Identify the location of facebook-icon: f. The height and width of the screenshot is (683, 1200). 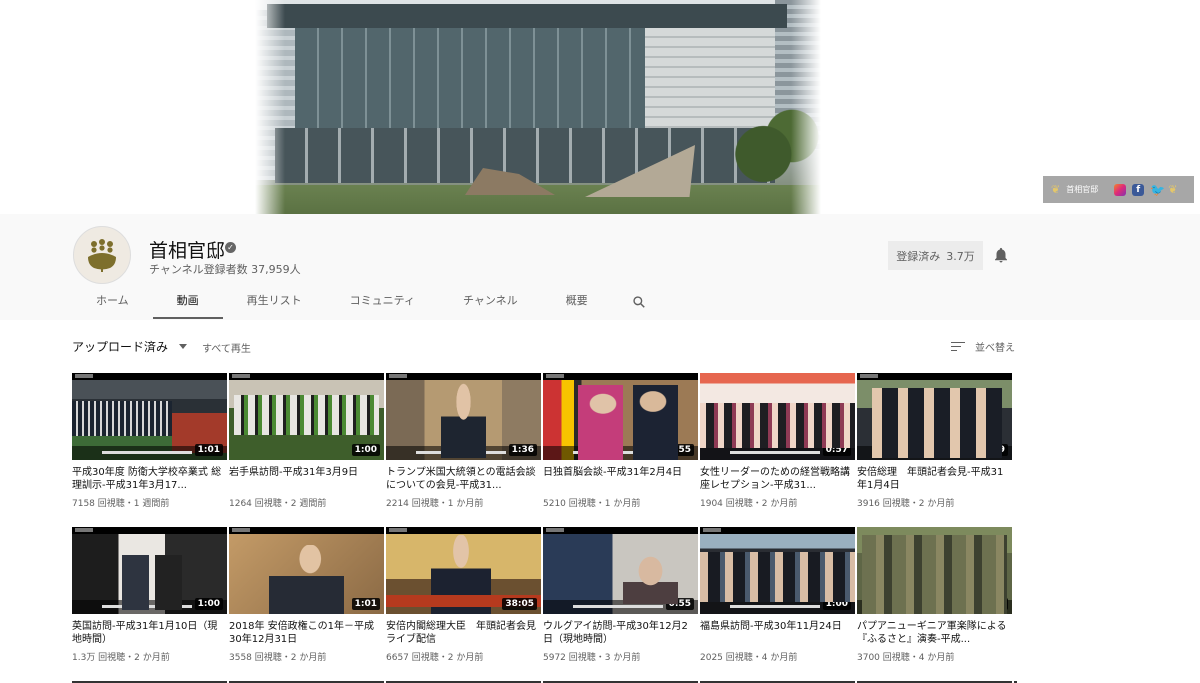
(1138, 189).